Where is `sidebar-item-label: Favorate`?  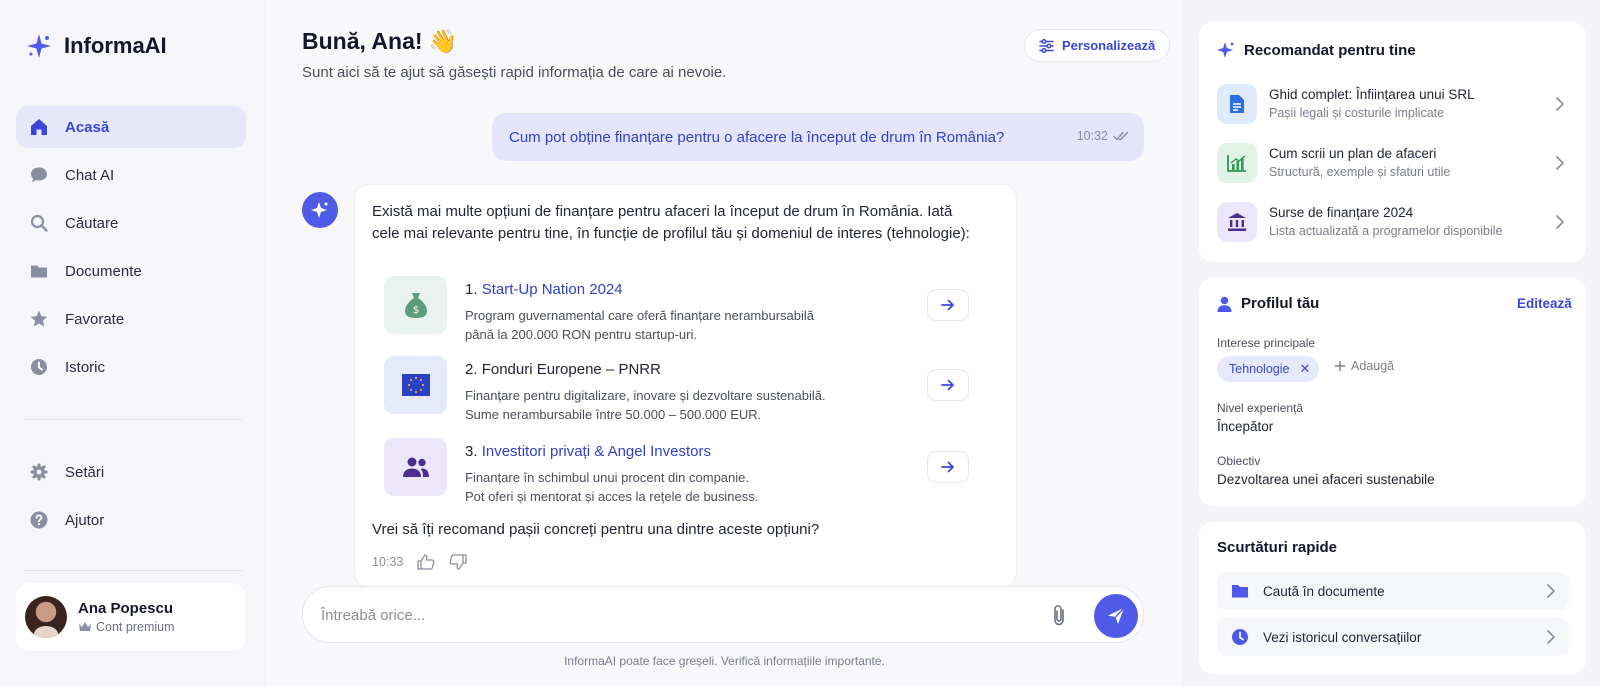 sidebar-item-label: Favorate is located at coordinates (95, 319).